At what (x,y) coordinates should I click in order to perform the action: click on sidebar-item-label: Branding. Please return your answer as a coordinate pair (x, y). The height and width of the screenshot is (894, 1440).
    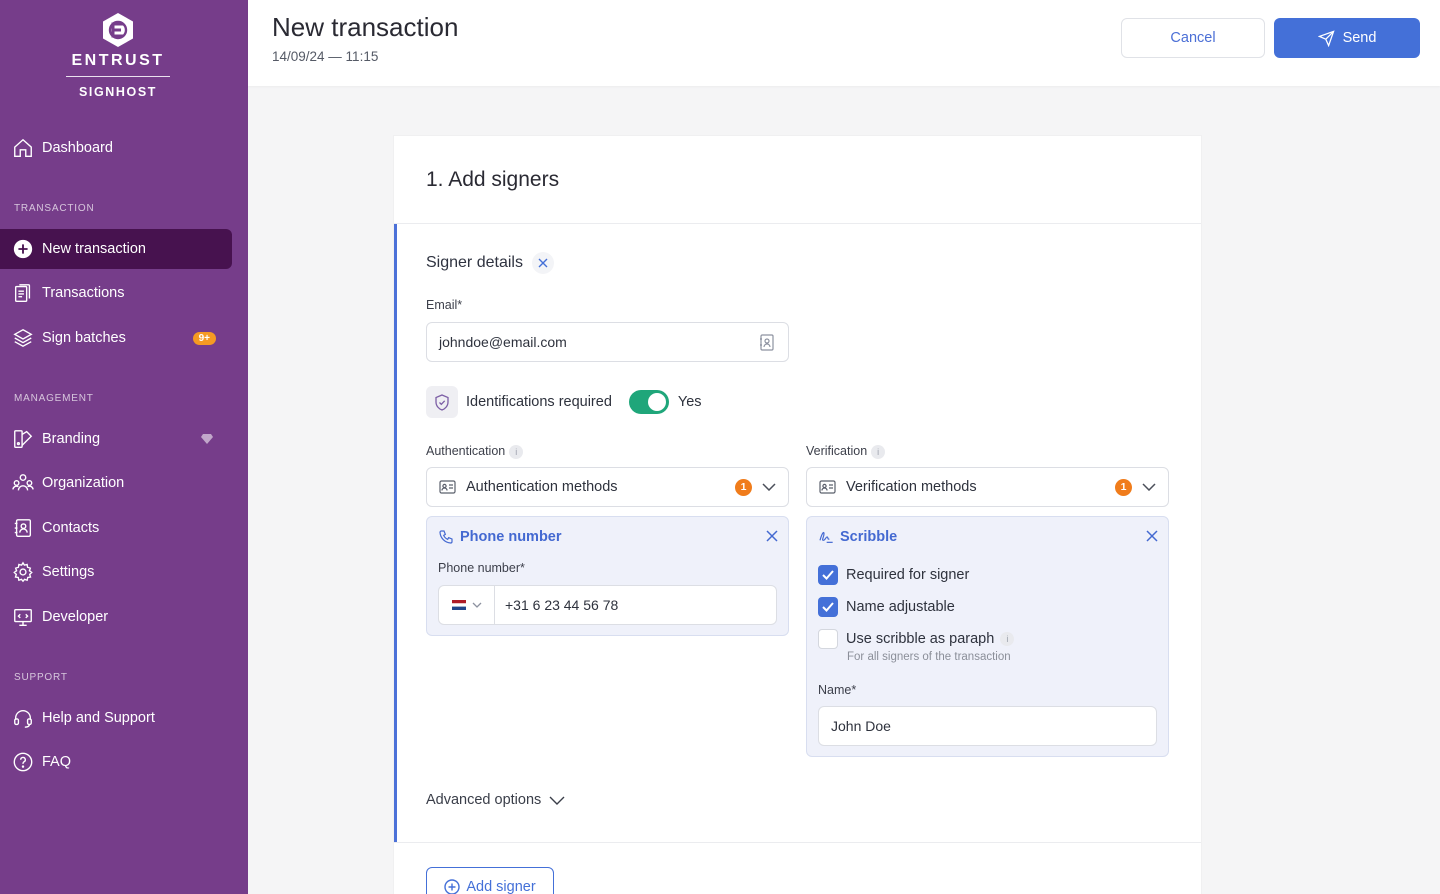
    Looking at the image, I should click on (71, 439).